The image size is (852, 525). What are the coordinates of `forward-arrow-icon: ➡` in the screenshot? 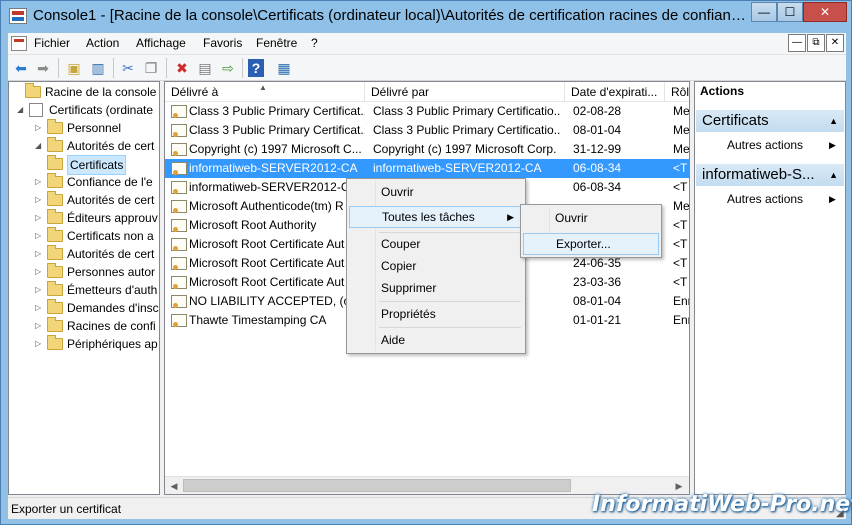 It's located at (43, 68).